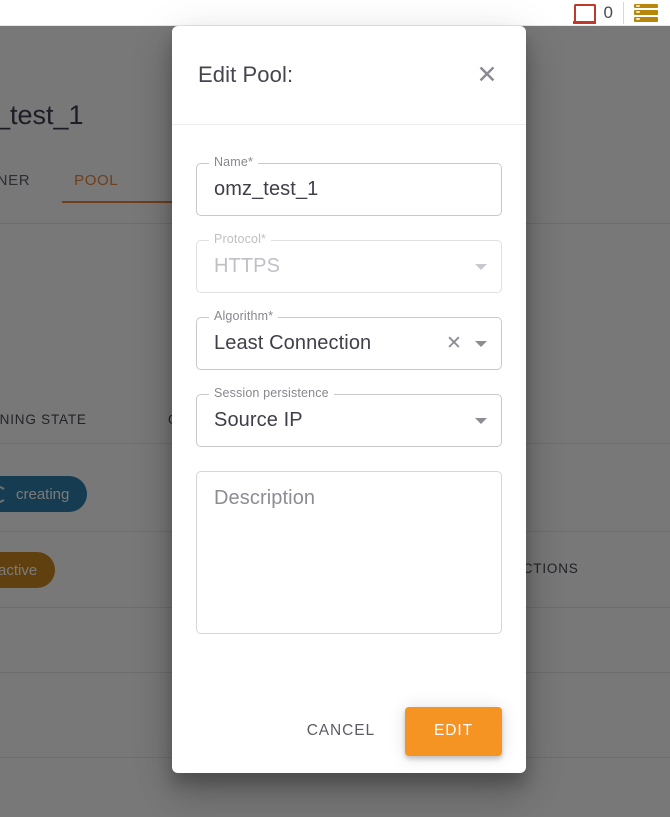 The width and height of the screenshot is (670, 817). Describe the element at coordinates (646, 12) in the screenshot. I see `server-stack-icon` at that location.